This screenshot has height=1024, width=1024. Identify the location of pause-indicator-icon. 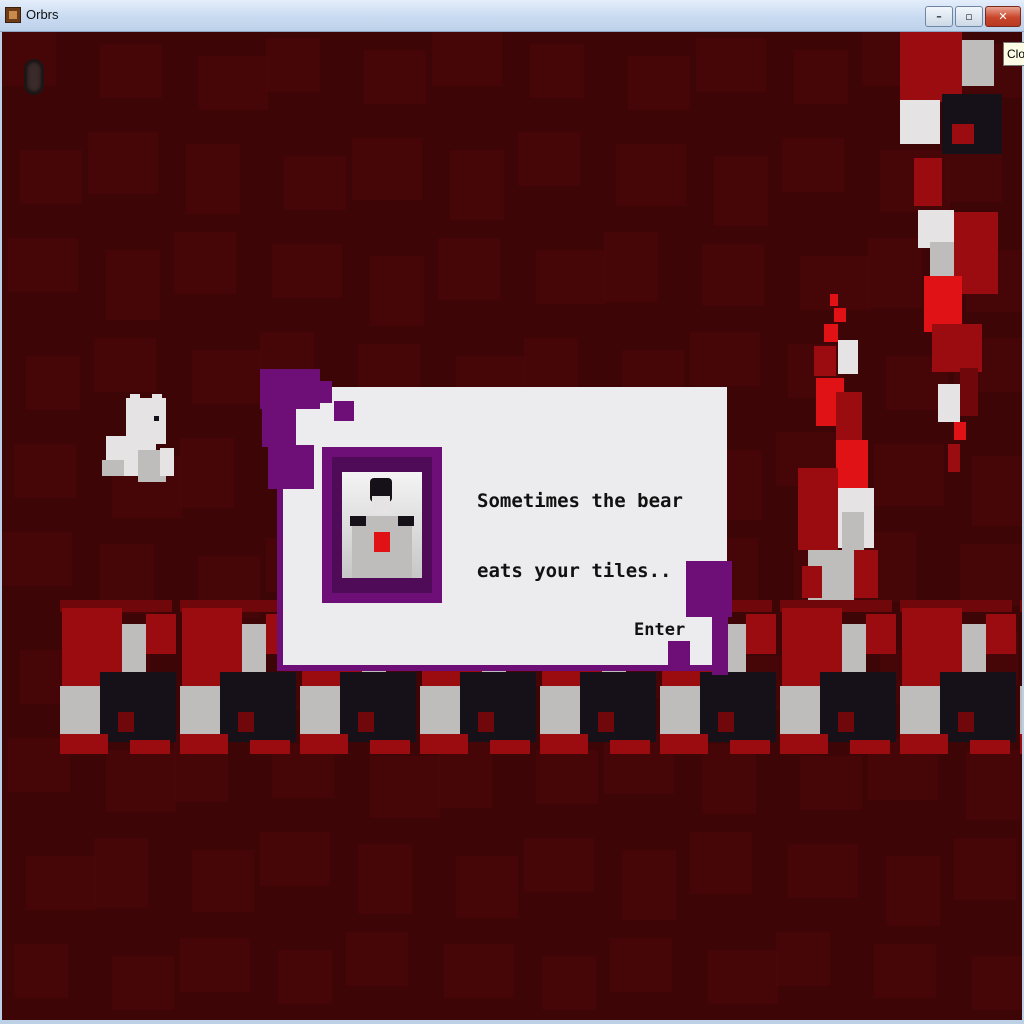
(34, 77).